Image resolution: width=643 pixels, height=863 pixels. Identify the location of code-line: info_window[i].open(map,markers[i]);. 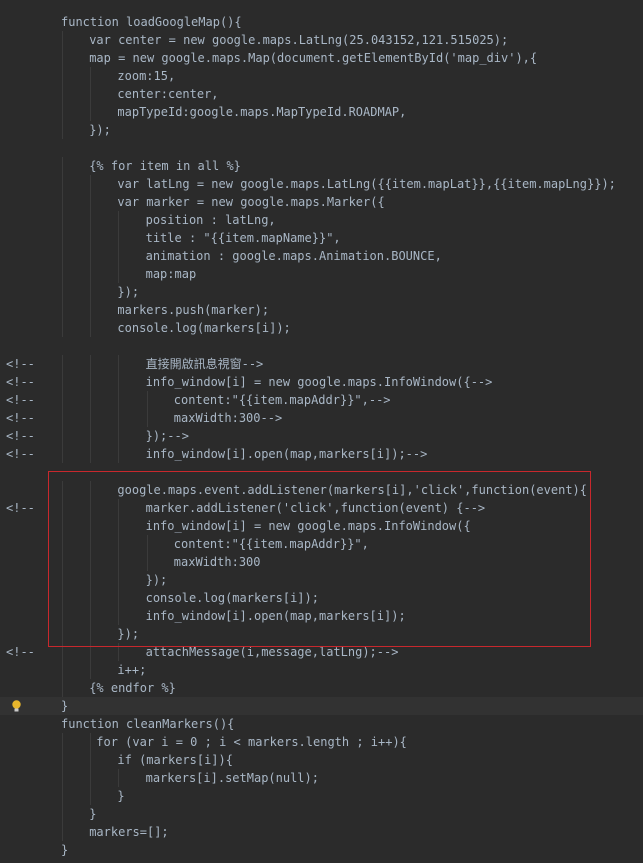
(321, 616).